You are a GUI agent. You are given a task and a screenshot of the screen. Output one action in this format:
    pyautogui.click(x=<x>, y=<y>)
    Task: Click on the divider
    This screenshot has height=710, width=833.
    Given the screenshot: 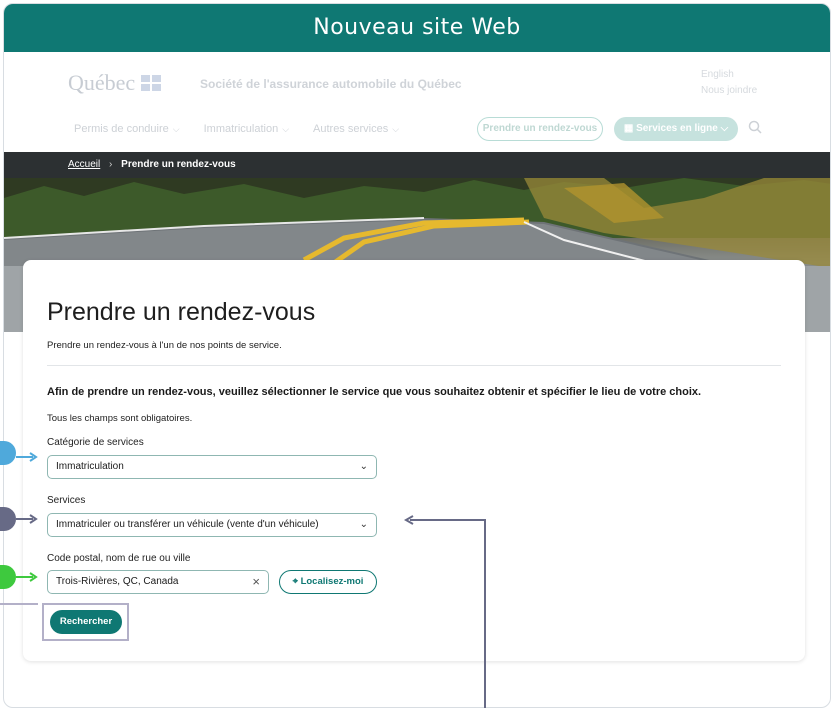 What is the action you would take?
    pyautogui.click(x=414, y=365)
    